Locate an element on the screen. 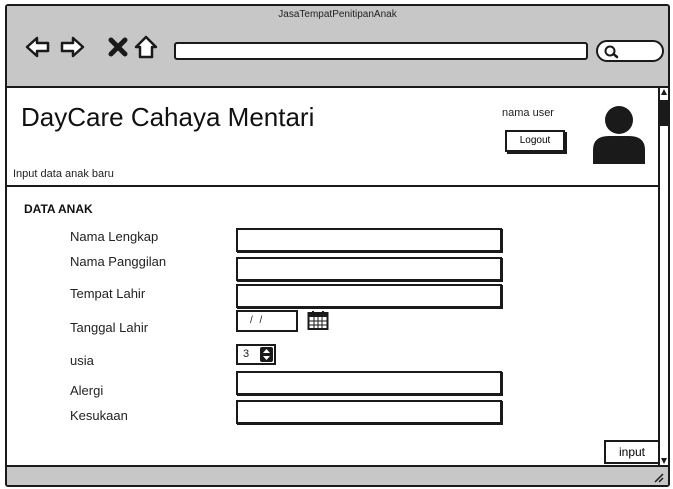 The image size is (673, 489). stepper-arrows-icon is located at coordinates (266, 354).